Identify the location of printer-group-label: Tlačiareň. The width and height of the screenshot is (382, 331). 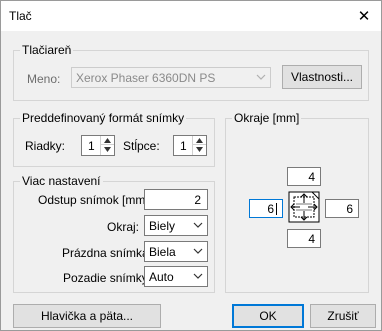
(47, 50).